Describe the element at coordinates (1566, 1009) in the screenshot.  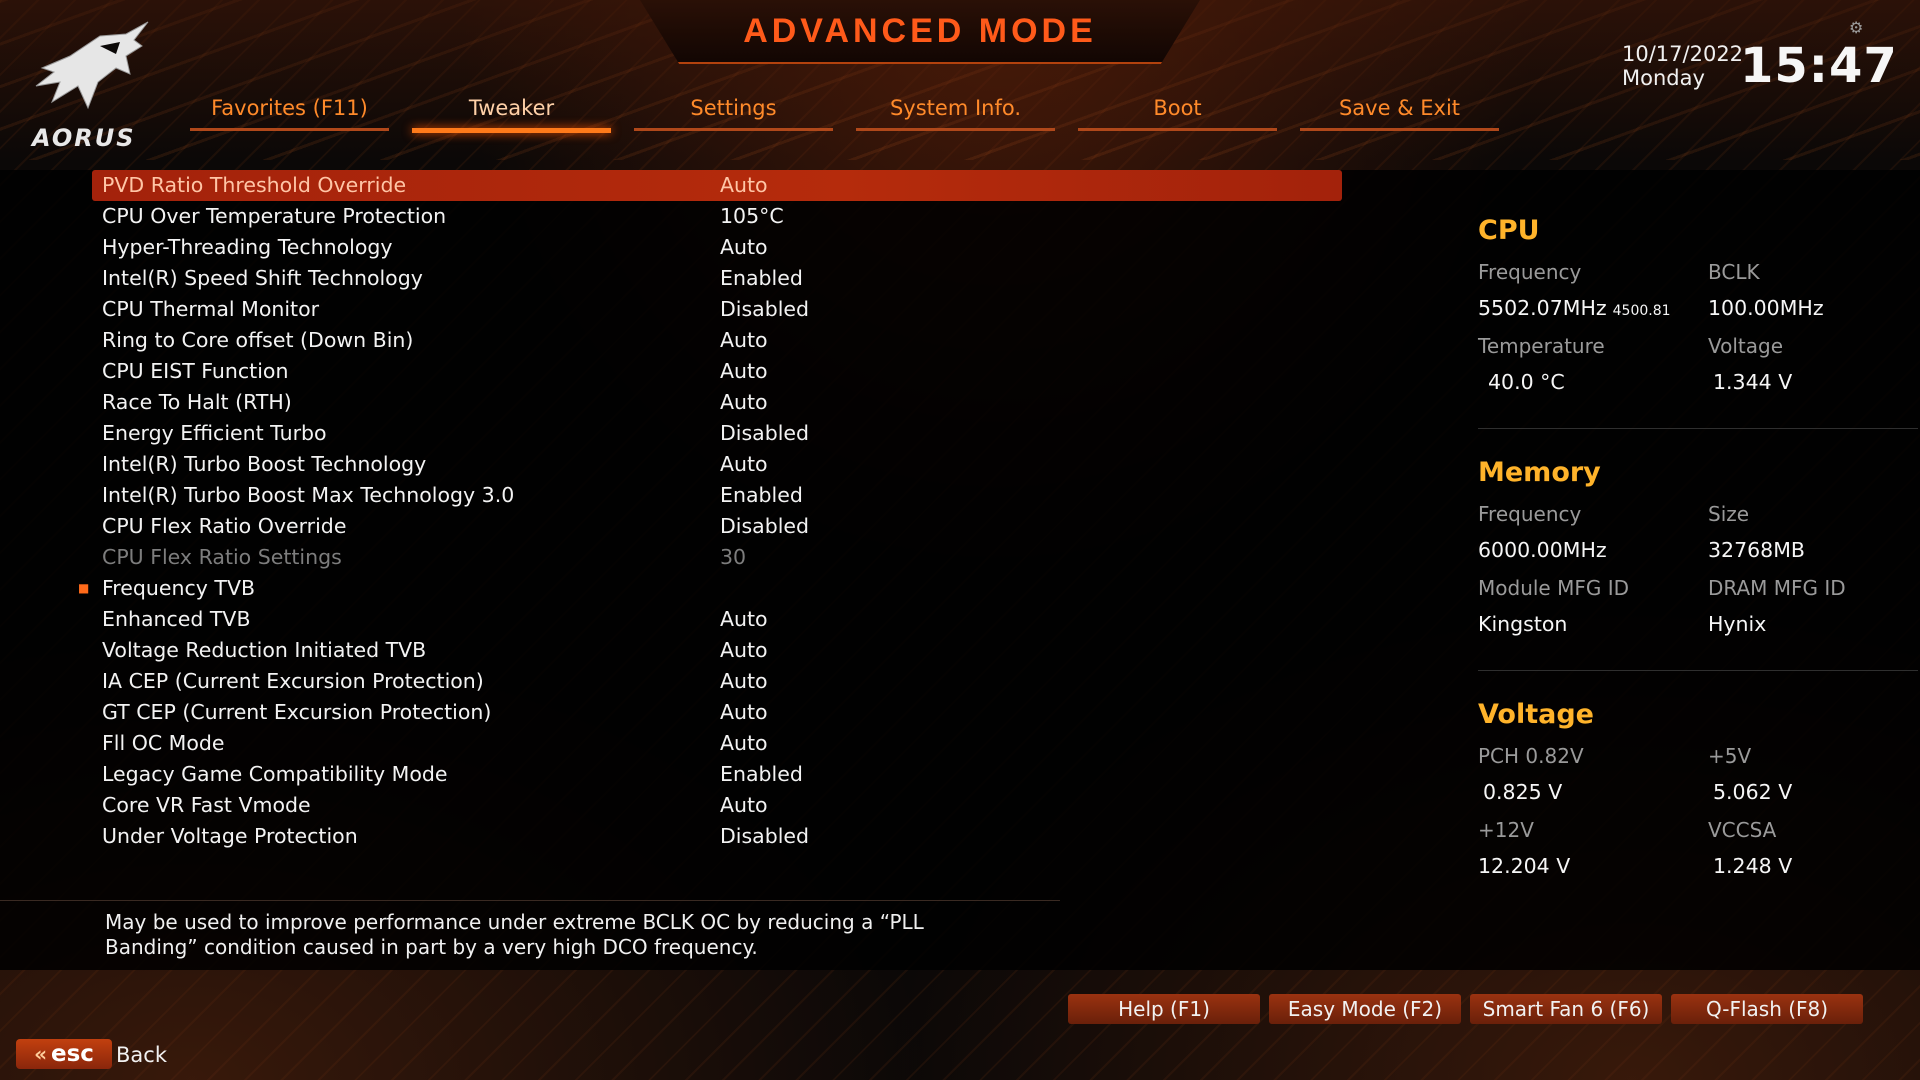
I see `smart-fan-button: Smart Fan 6 (F6)` at that location.